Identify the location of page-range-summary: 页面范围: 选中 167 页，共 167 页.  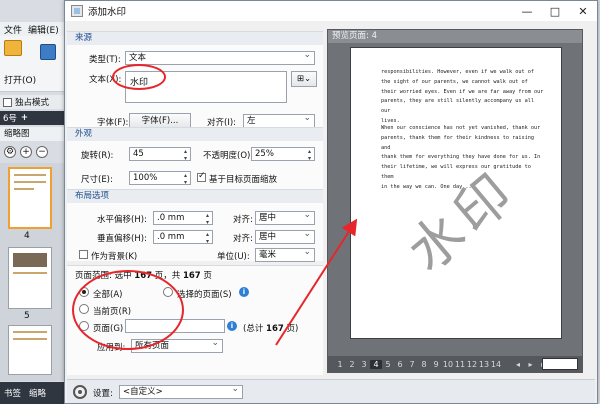
(143, 275).